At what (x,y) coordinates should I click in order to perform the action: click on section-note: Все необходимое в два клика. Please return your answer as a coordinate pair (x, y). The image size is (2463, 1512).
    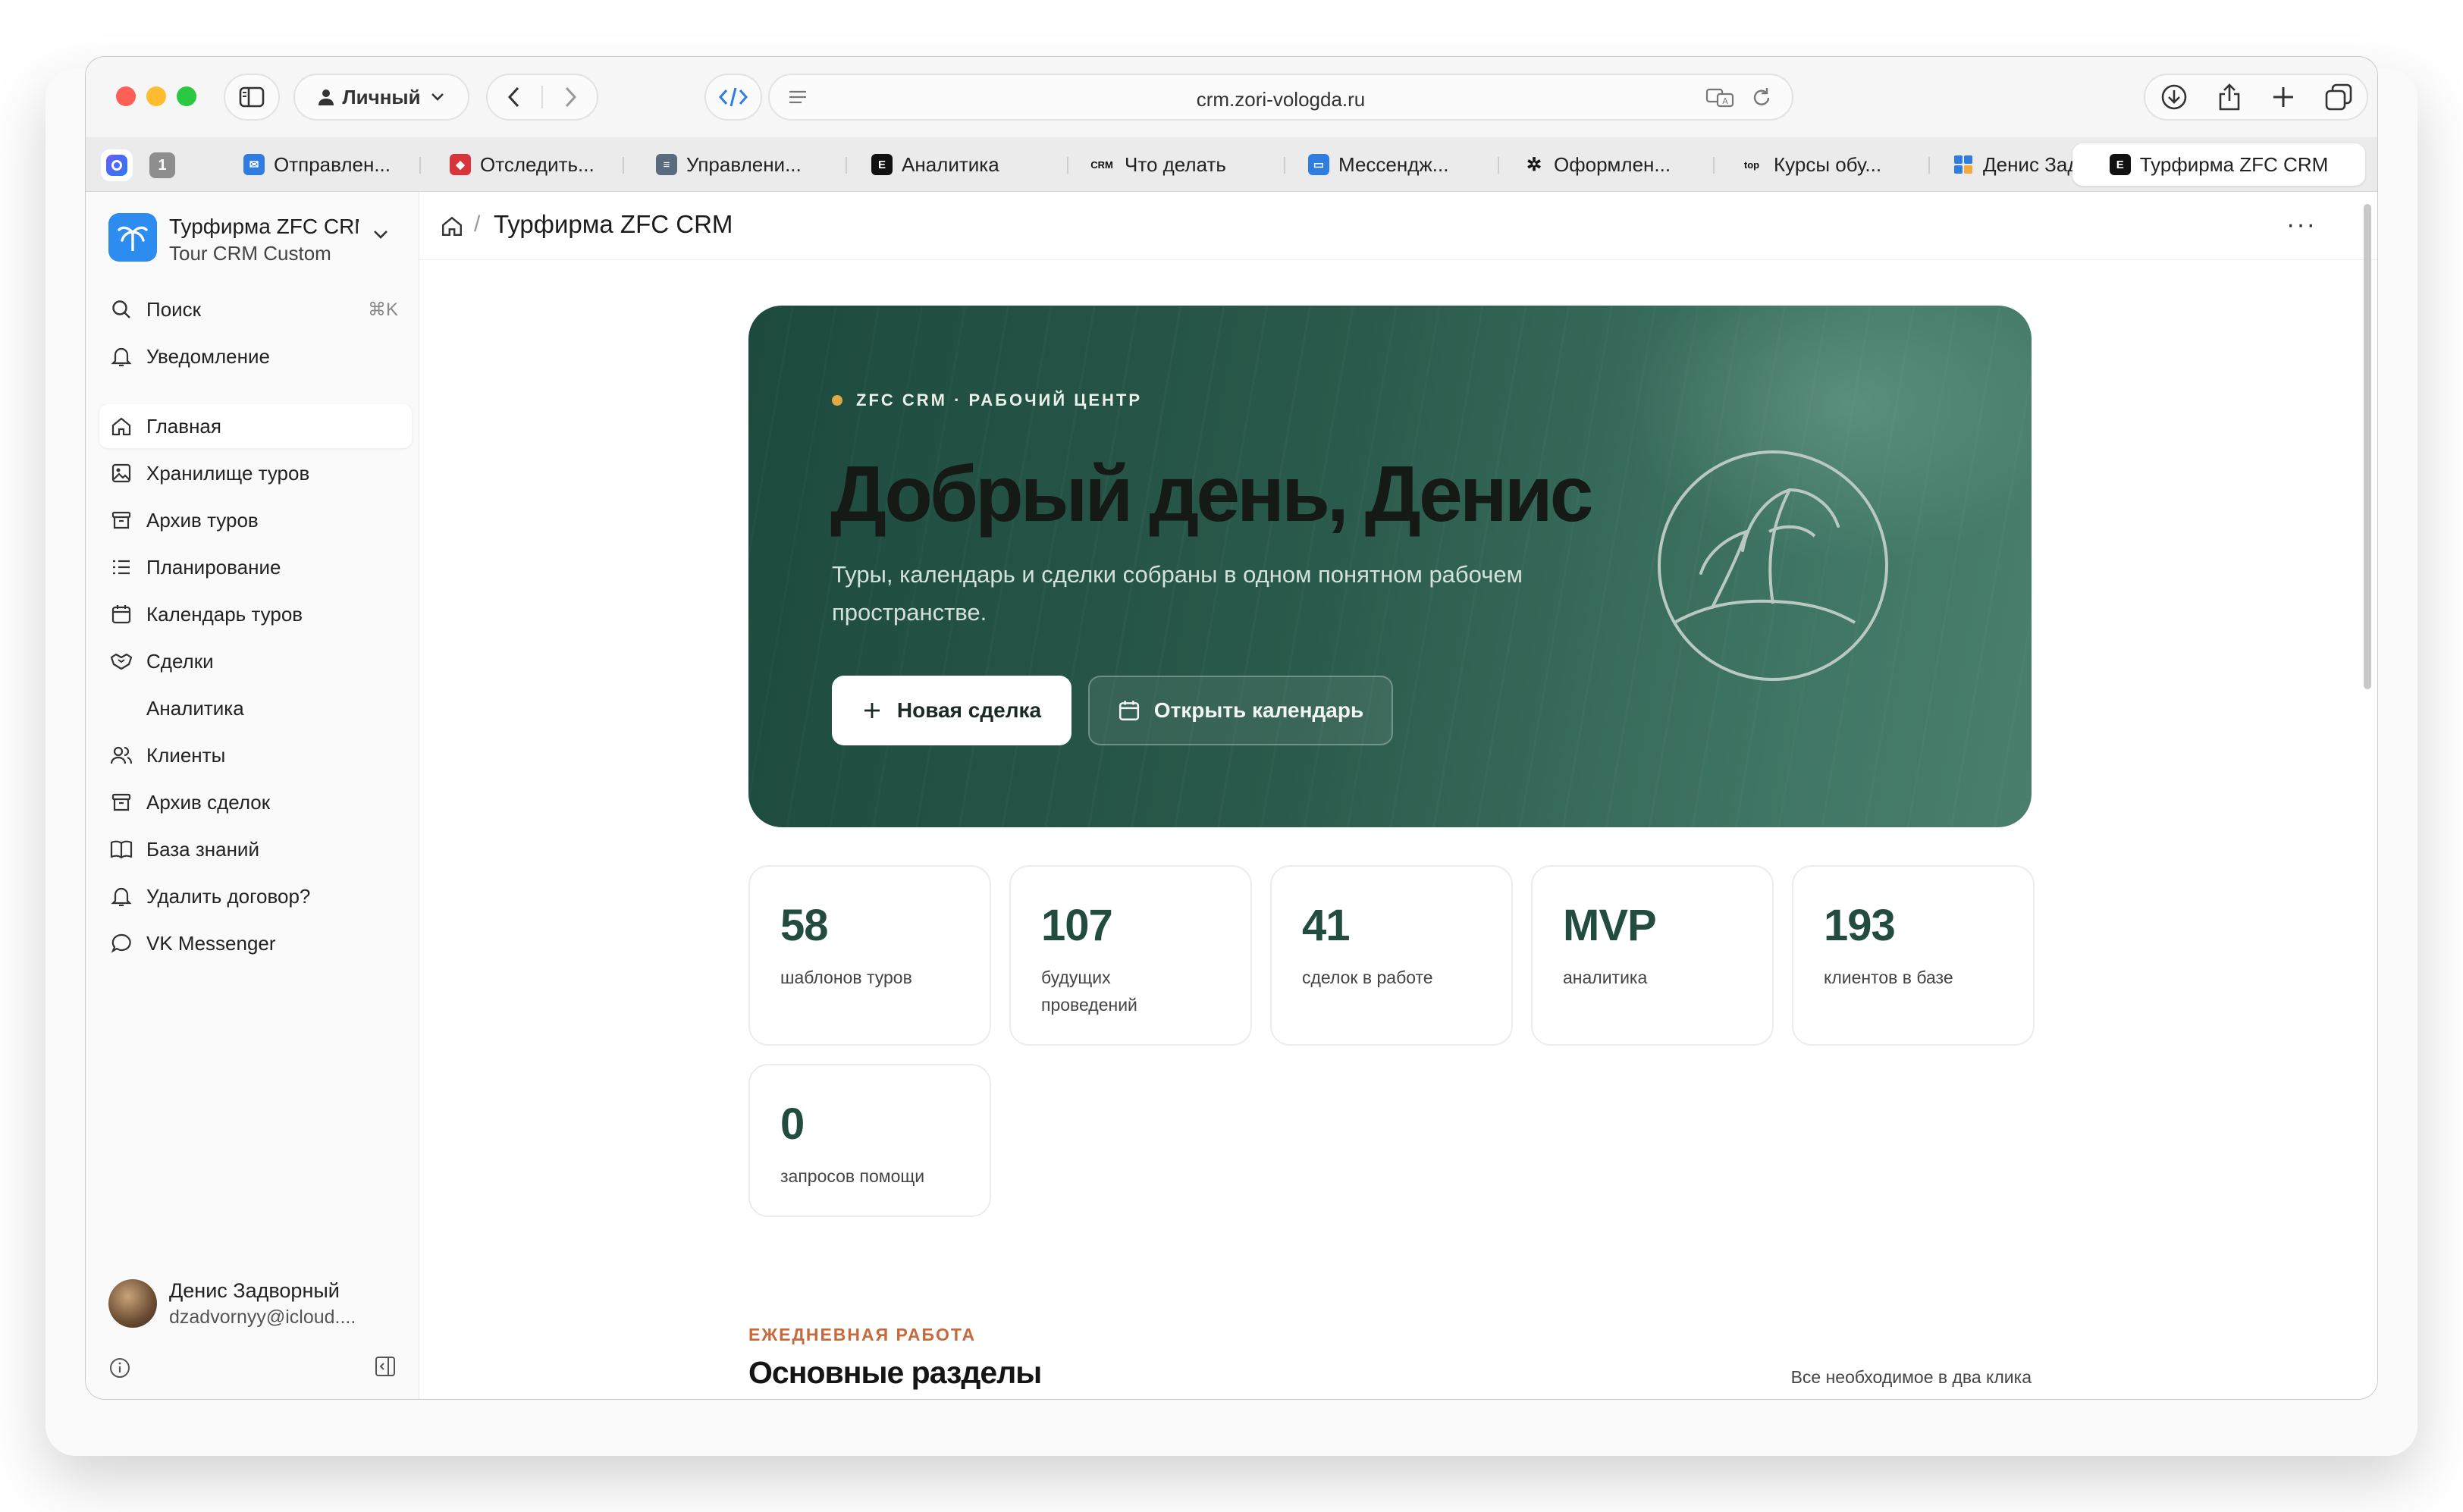
    Looking at the image, I should click on (1911, 1377).